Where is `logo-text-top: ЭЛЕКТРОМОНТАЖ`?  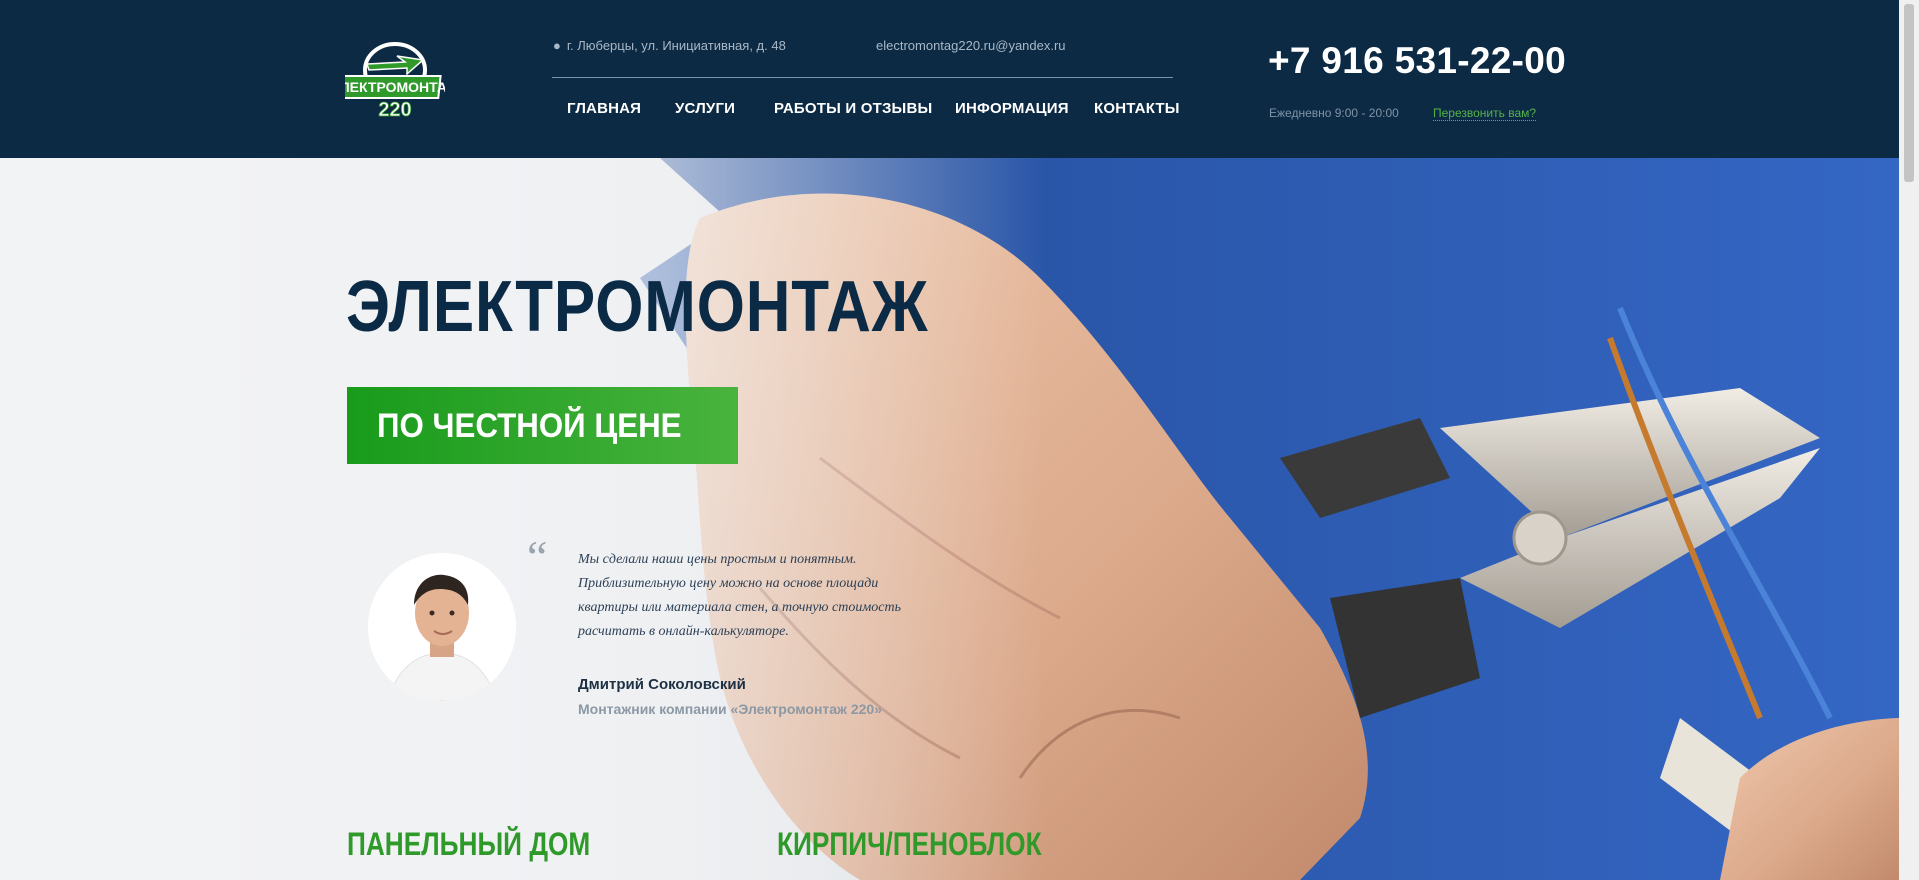
logo-text-top: ЭЛЕКТРОМОНТАЖ is located at coordinates (395, 87).